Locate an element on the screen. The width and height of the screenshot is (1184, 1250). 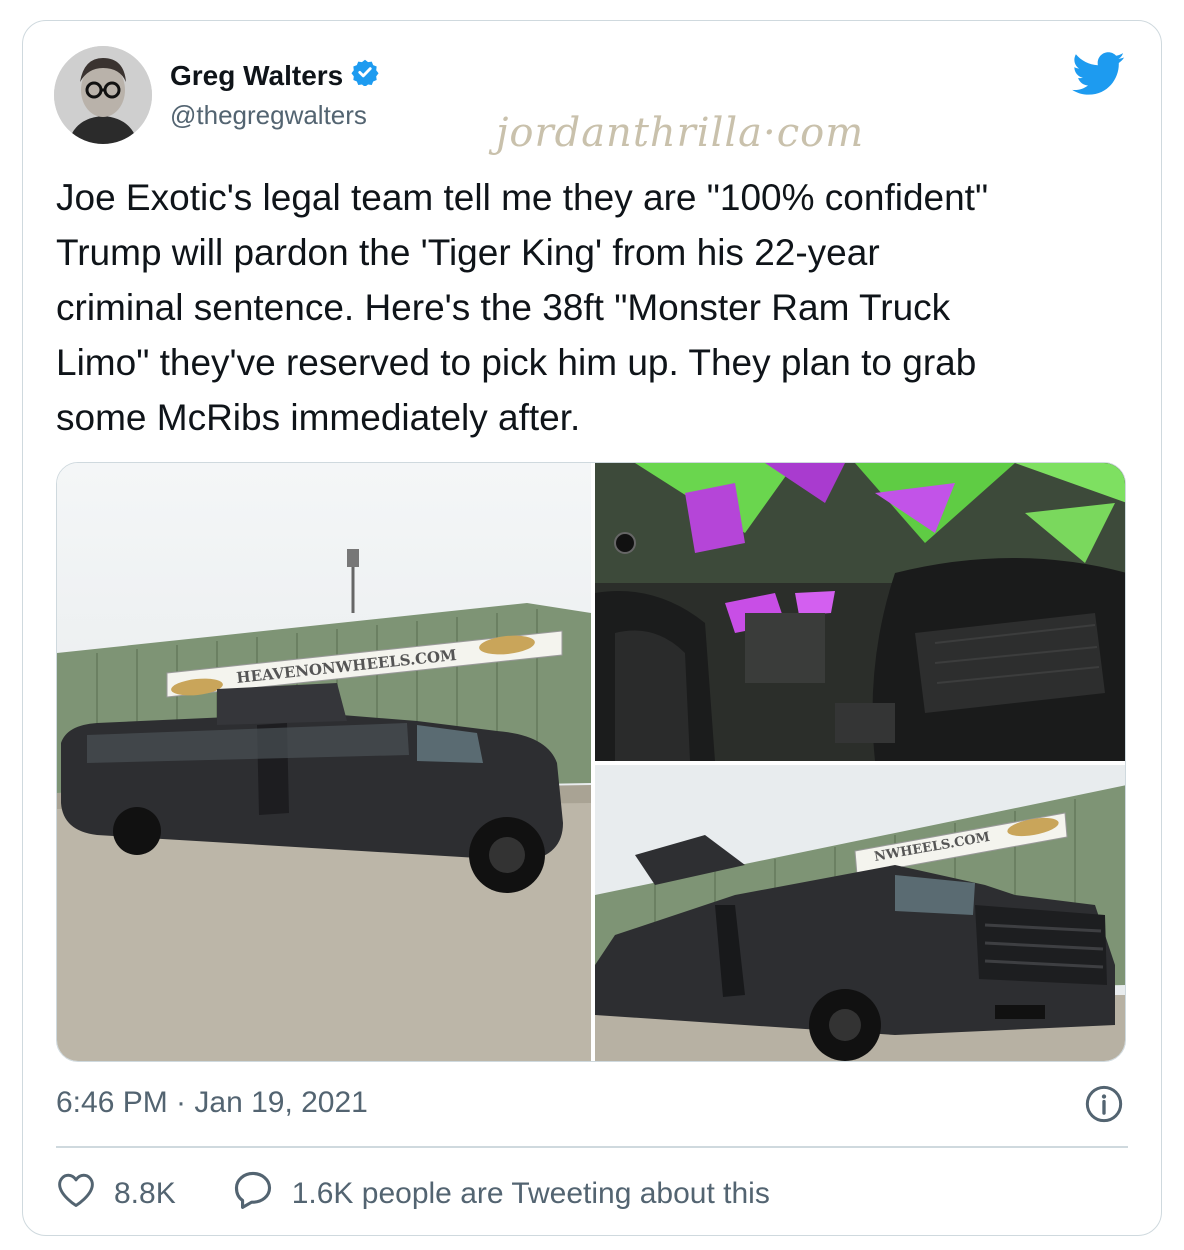
limo-front-photo: NWHEELS.COM is located at coordinates (860, 913).